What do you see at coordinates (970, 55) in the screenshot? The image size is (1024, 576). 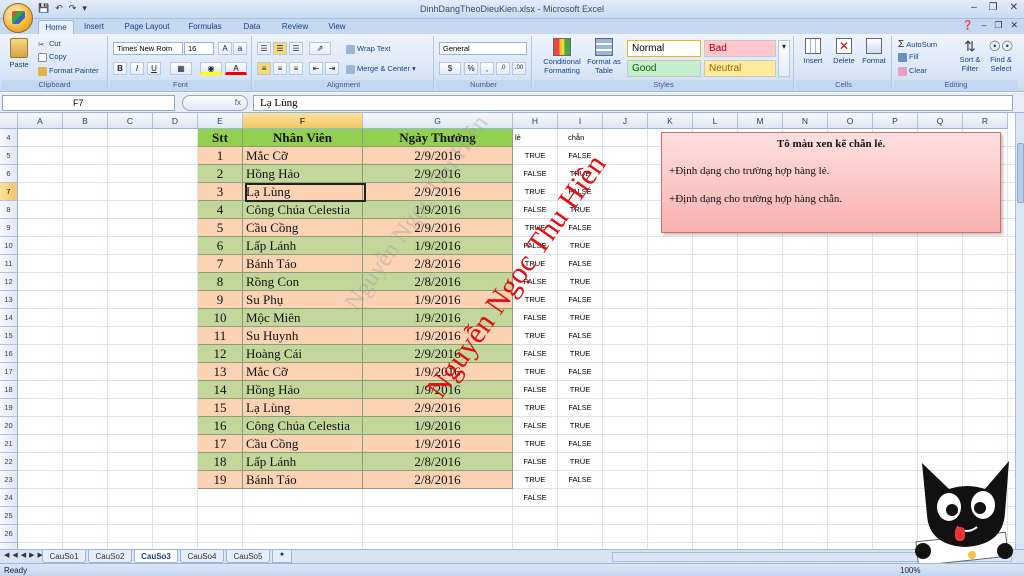 I see `sort-filter-button: ⇅ Sort & Filter` at bounding box center [970, 55].